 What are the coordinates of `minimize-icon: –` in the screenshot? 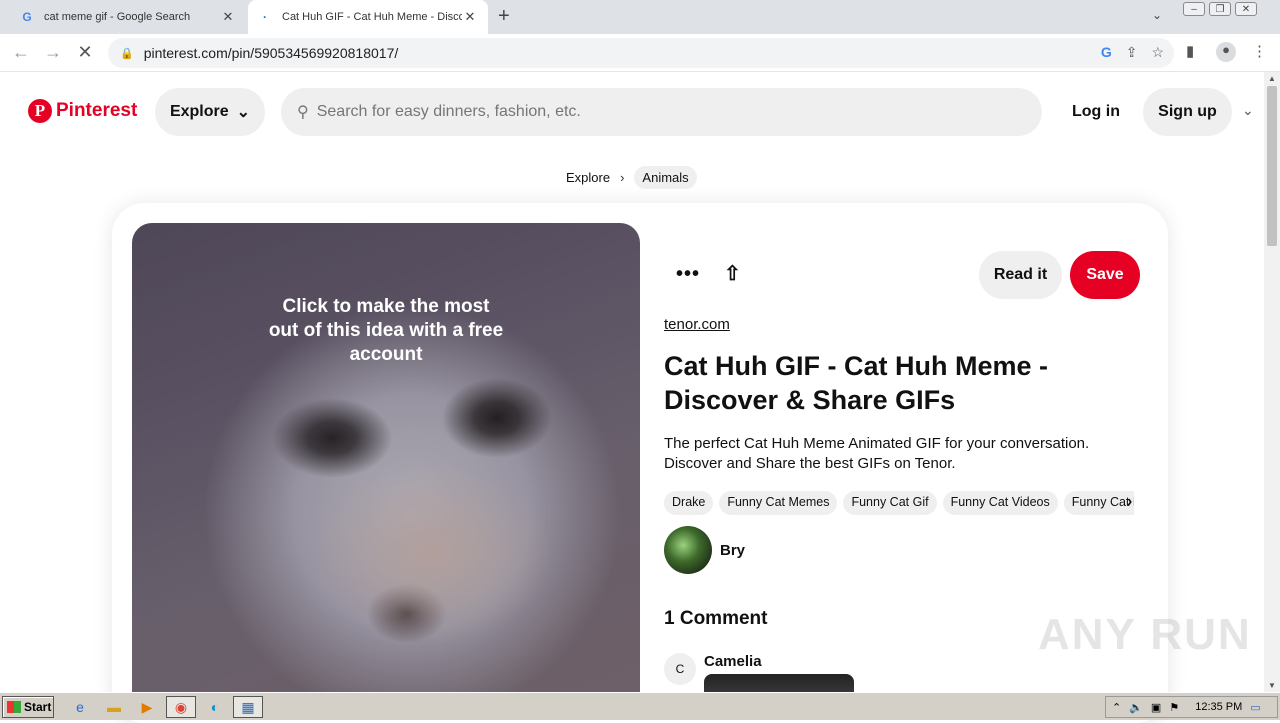 It's located at (1194, 9).